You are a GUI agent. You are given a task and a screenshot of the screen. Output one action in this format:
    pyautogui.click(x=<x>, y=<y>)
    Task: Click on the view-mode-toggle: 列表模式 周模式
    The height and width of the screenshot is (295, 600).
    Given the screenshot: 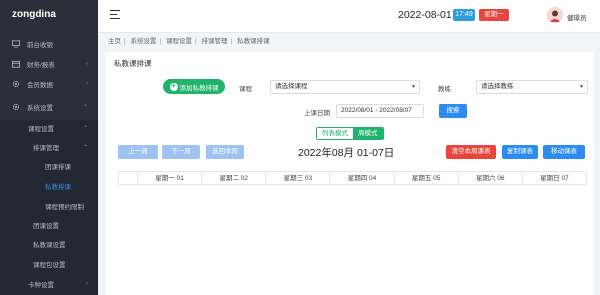 What is the action you would take?
    pyautogui.click(x=350, y=133)
    